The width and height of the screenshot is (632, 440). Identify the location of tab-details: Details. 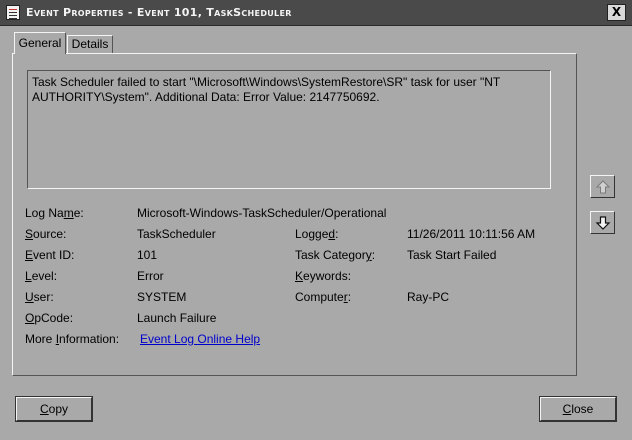
(90, 44).